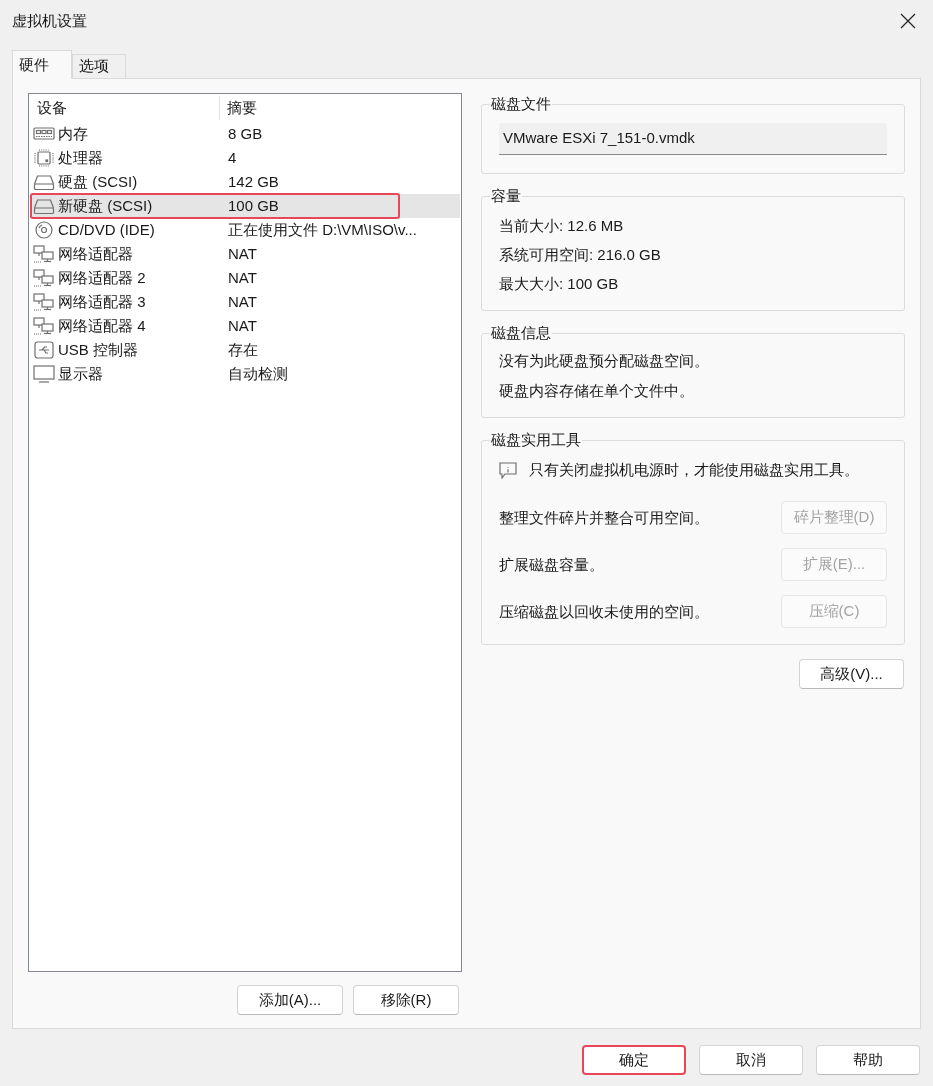  I want to click on device-name: USB 控制器, so click(98, 350).